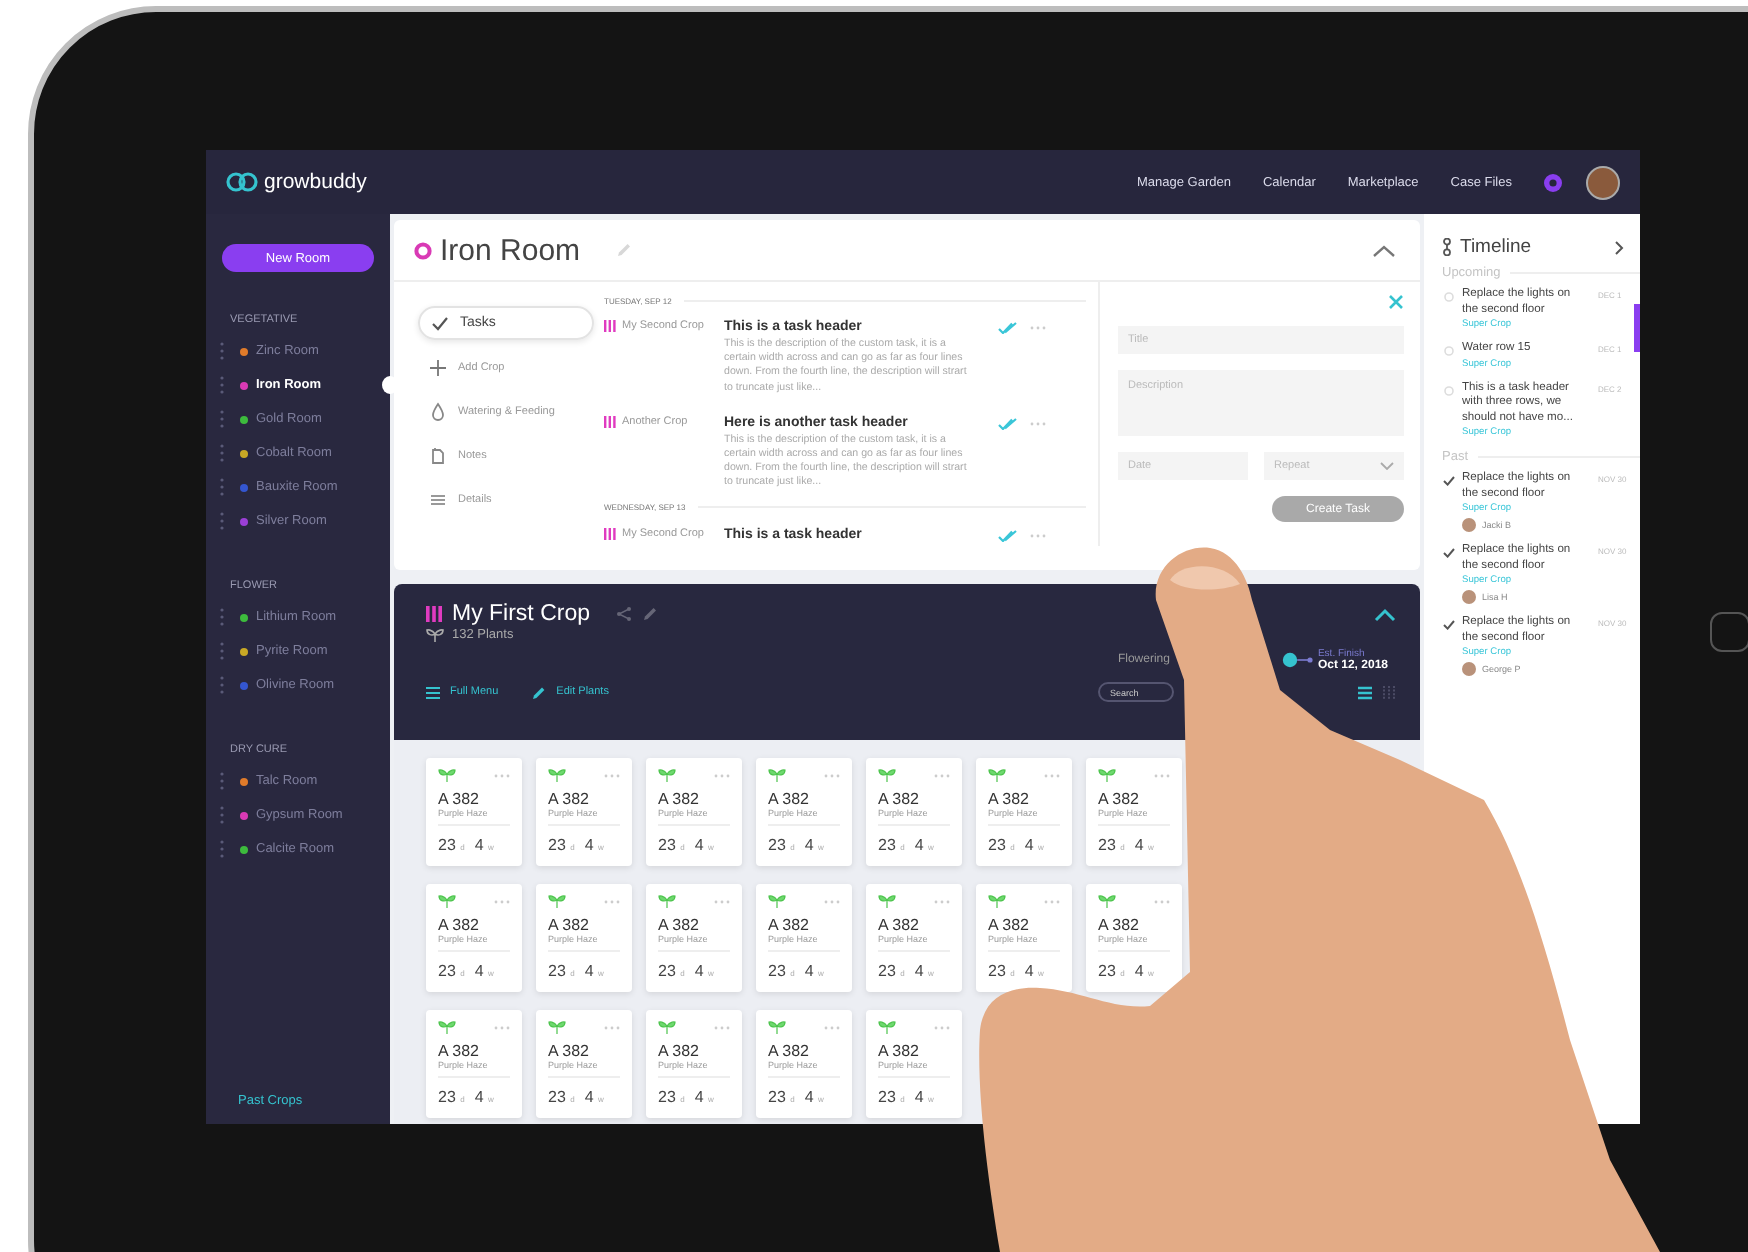  Describe the element at coordinates (1729, 632) in the screenshot. I see `home-button` at that location.